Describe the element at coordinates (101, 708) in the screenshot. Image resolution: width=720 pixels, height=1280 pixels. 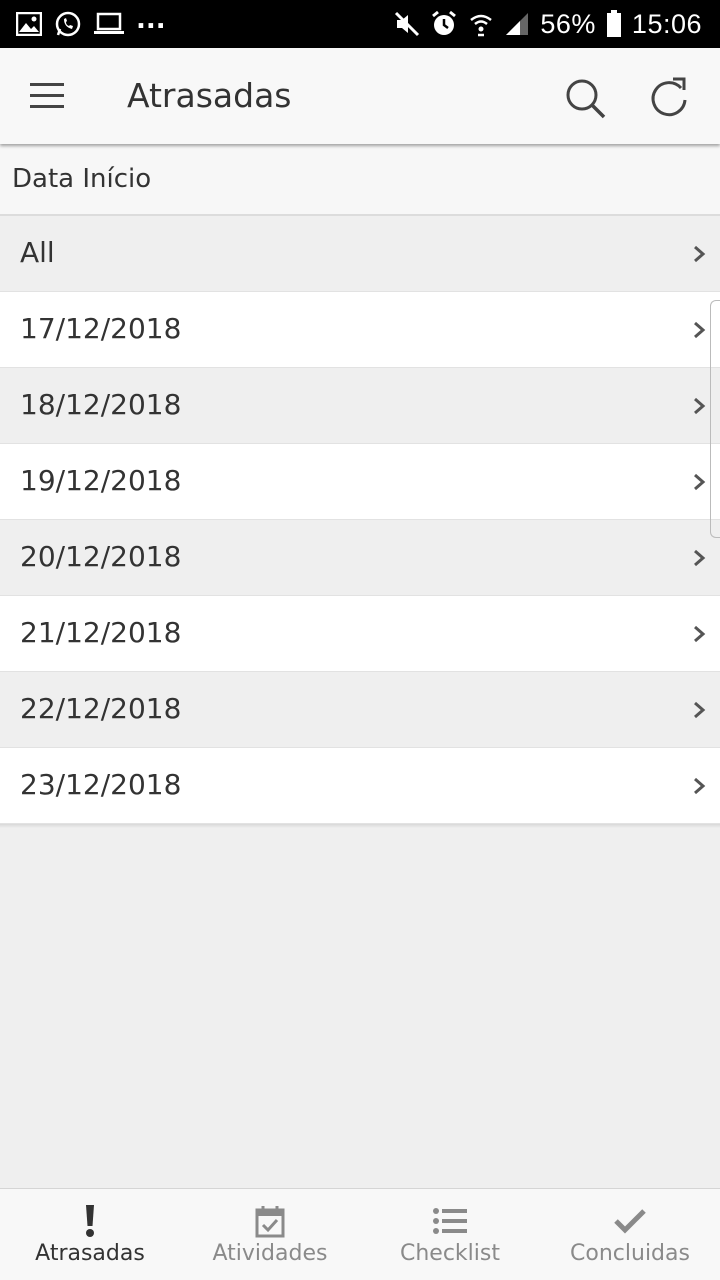
I see `list-item-label: 22/12/2018` at that location.